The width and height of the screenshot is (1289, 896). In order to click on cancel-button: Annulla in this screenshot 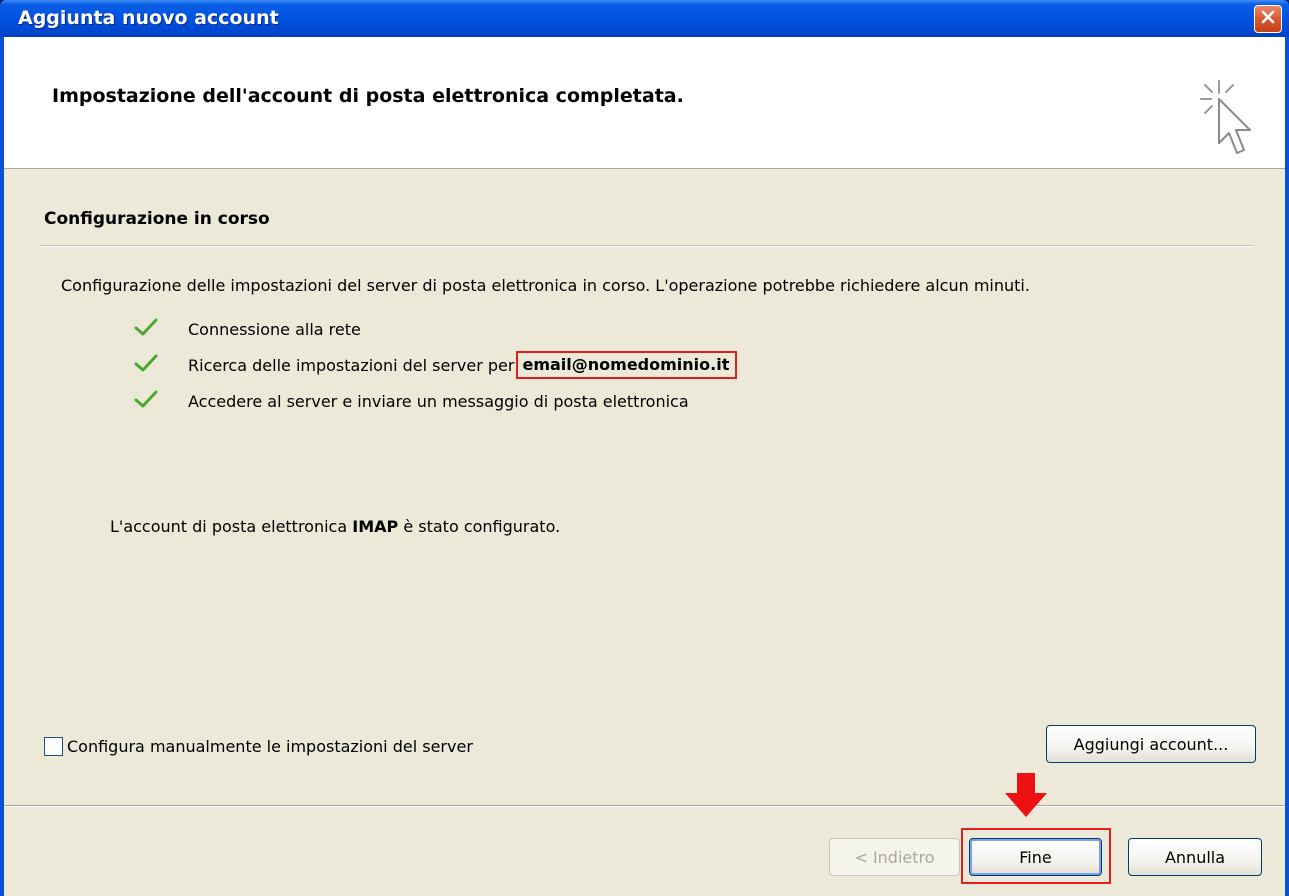, I will do `click(1195, 857)`.